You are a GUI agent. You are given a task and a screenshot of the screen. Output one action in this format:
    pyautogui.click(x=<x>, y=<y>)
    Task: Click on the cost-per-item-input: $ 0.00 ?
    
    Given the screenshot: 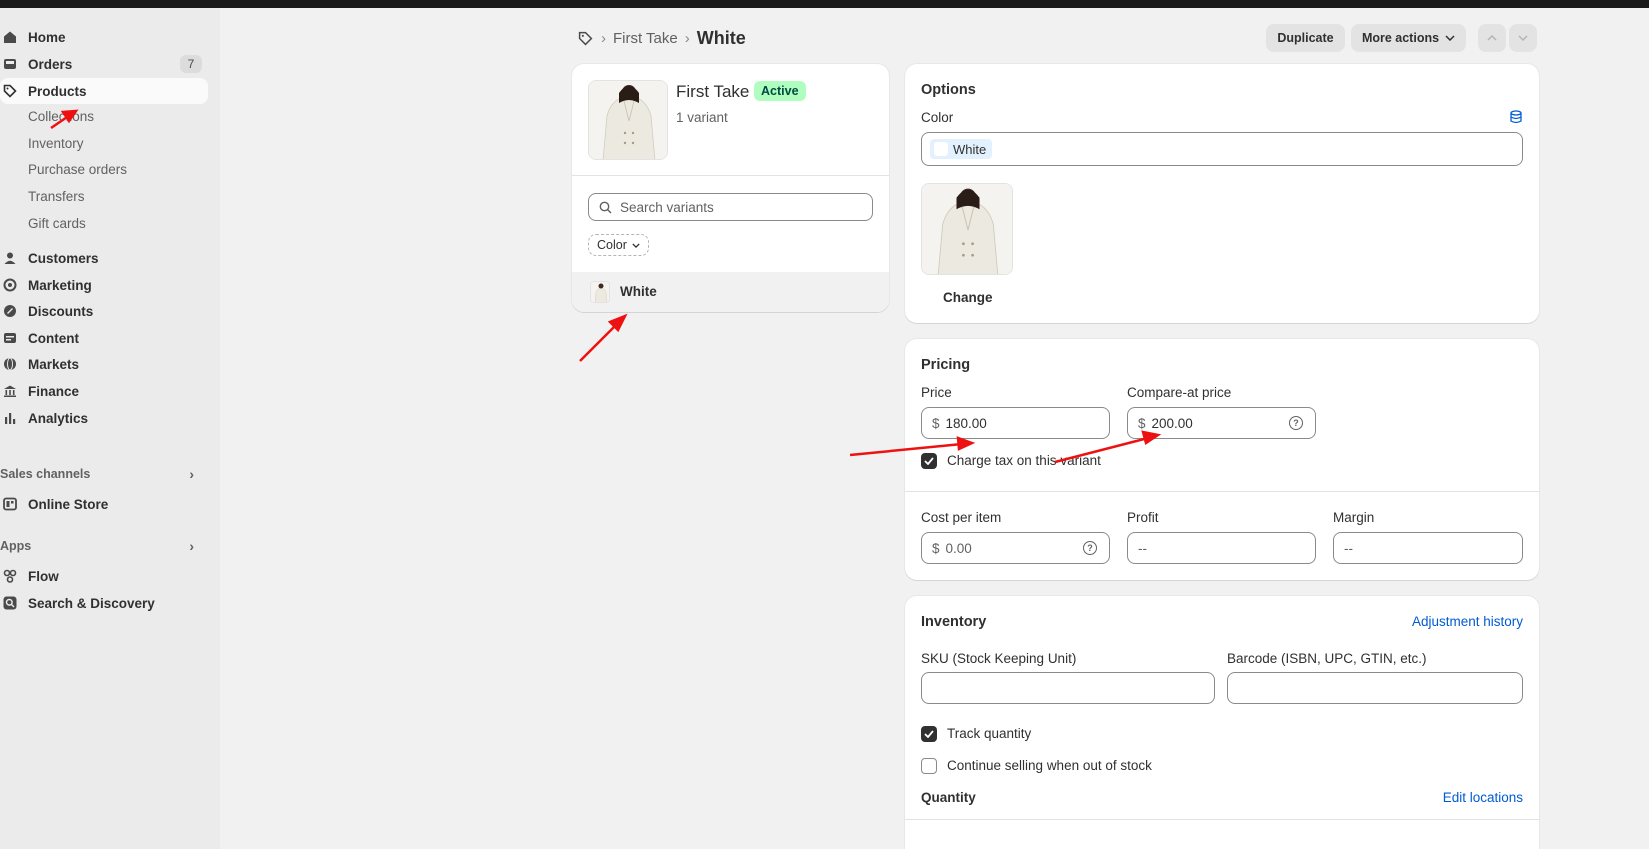 What is the action you would take?
    pyautogui.click(x=1015, y=548)
    